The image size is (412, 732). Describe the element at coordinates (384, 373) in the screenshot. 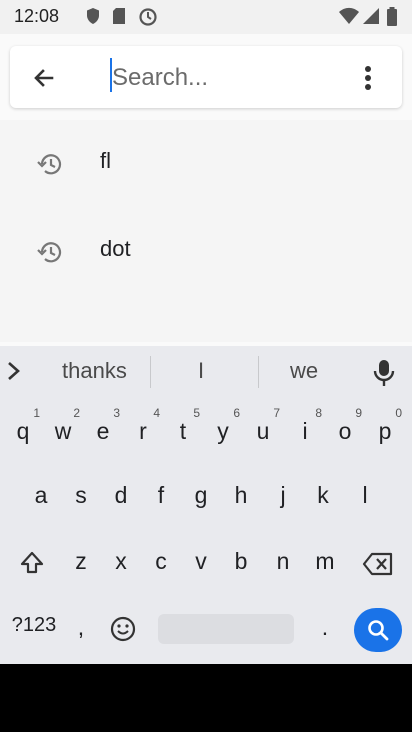

I see `mic-icon` at that location.